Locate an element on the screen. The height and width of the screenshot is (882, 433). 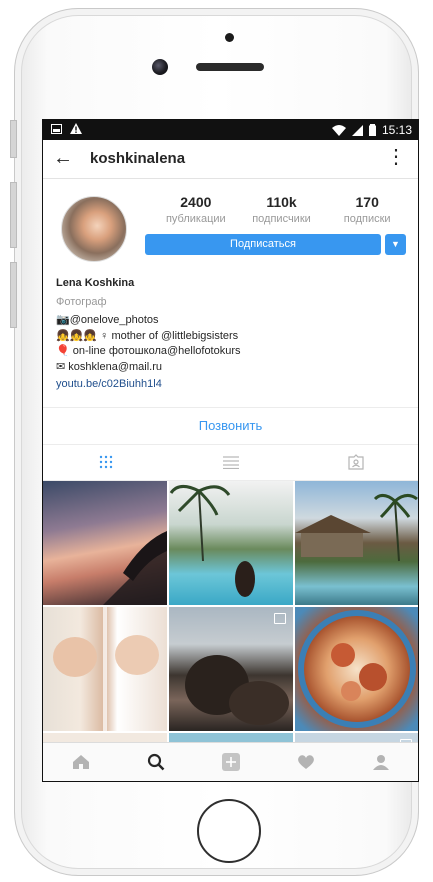
chevron-down-icon: ▼ is located at coordinates (395, 244).